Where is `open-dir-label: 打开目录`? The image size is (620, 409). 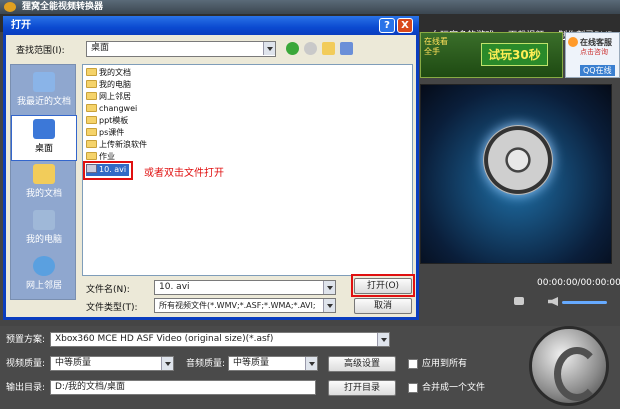
open-dir-label: 打开目录 is located at coordinates (361, 388).